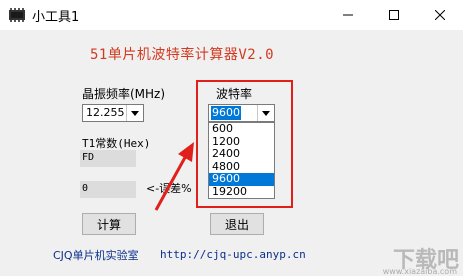  Describe the element at coordinates (237, 224) in the screenshot. I see `exit-button: 退出` at that location.